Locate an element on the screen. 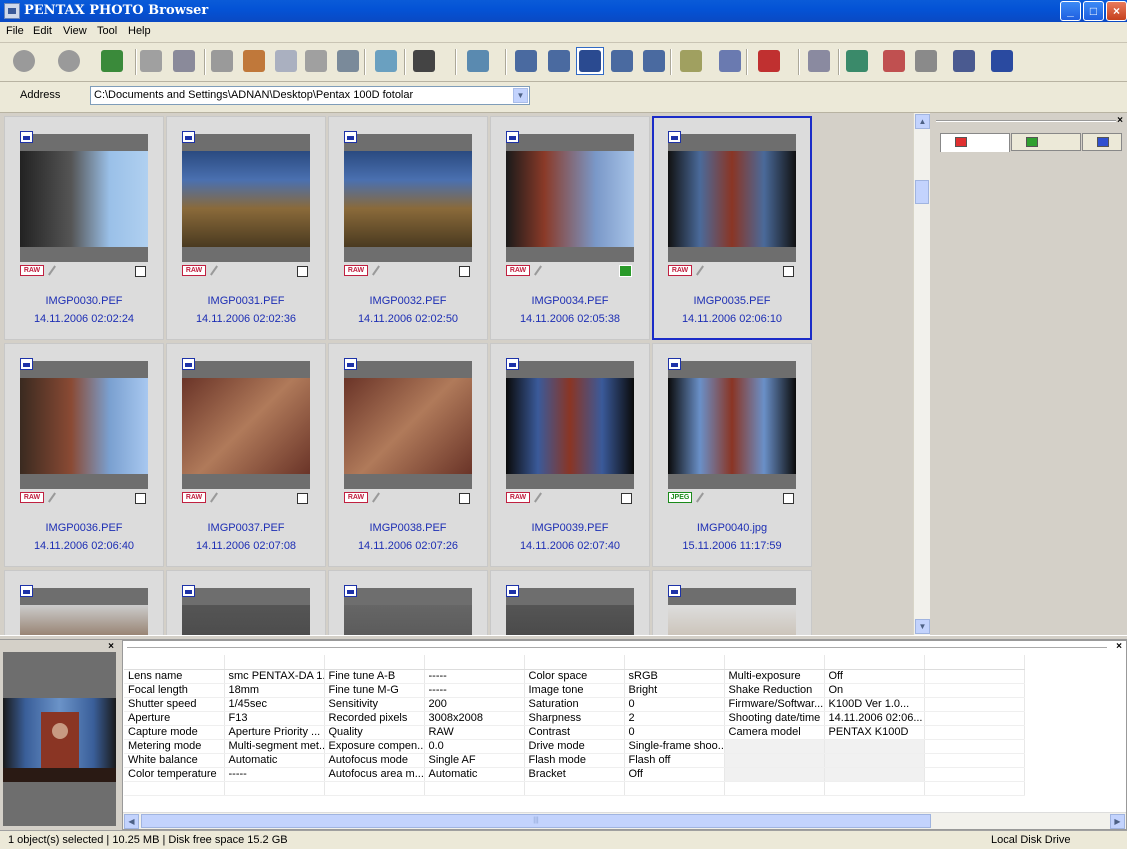 The image size is (1127, 849). scroll-thumb: ||| is located at coordinates (536, 821).